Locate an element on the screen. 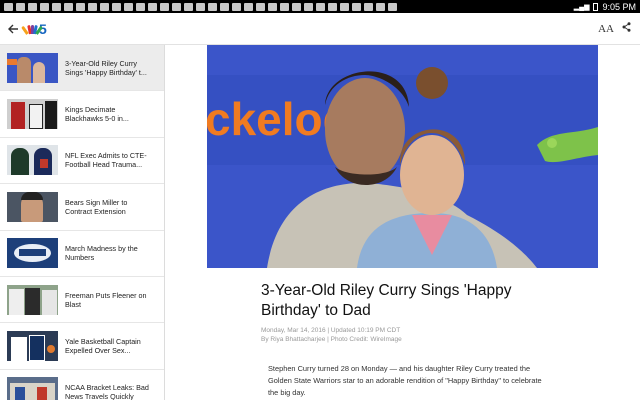 This screenshot has height=400, width=640. yahoo-icon is located at coordinates (8, 6).